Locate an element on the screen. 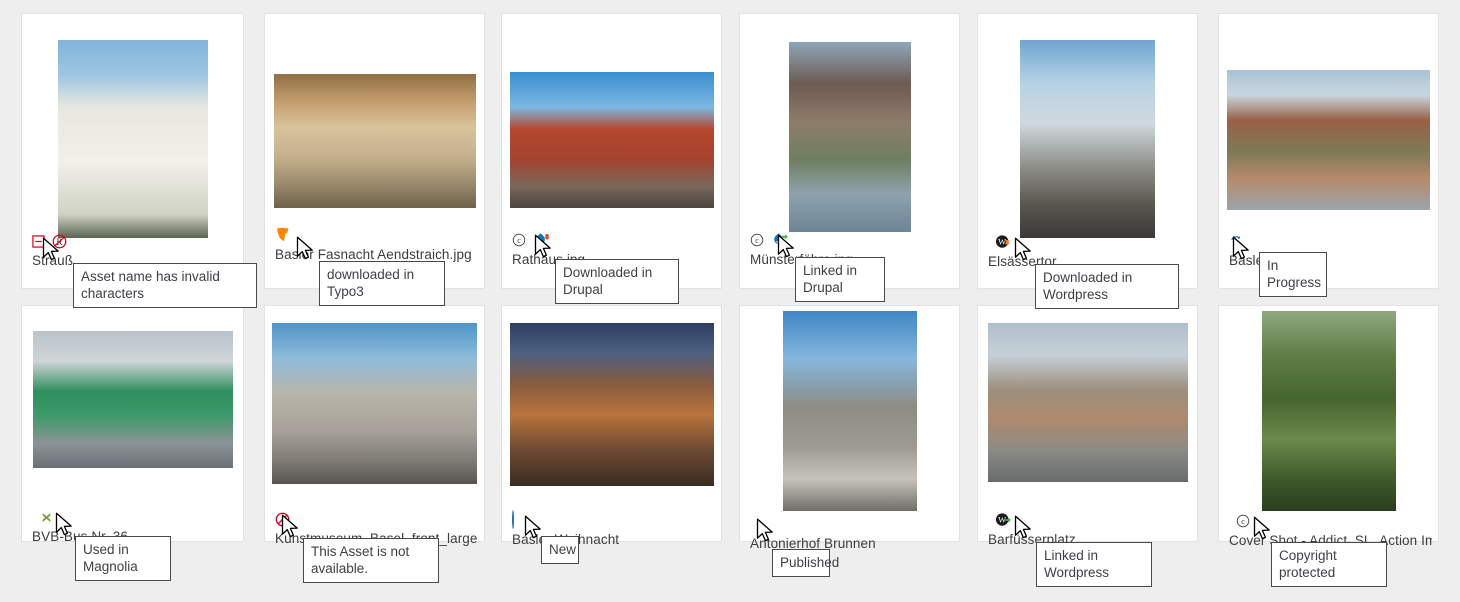 The width and height of the screenshot is (1460, 602). status-tooltip: Linked in Wordpress is located at coordinates (1094, 564).